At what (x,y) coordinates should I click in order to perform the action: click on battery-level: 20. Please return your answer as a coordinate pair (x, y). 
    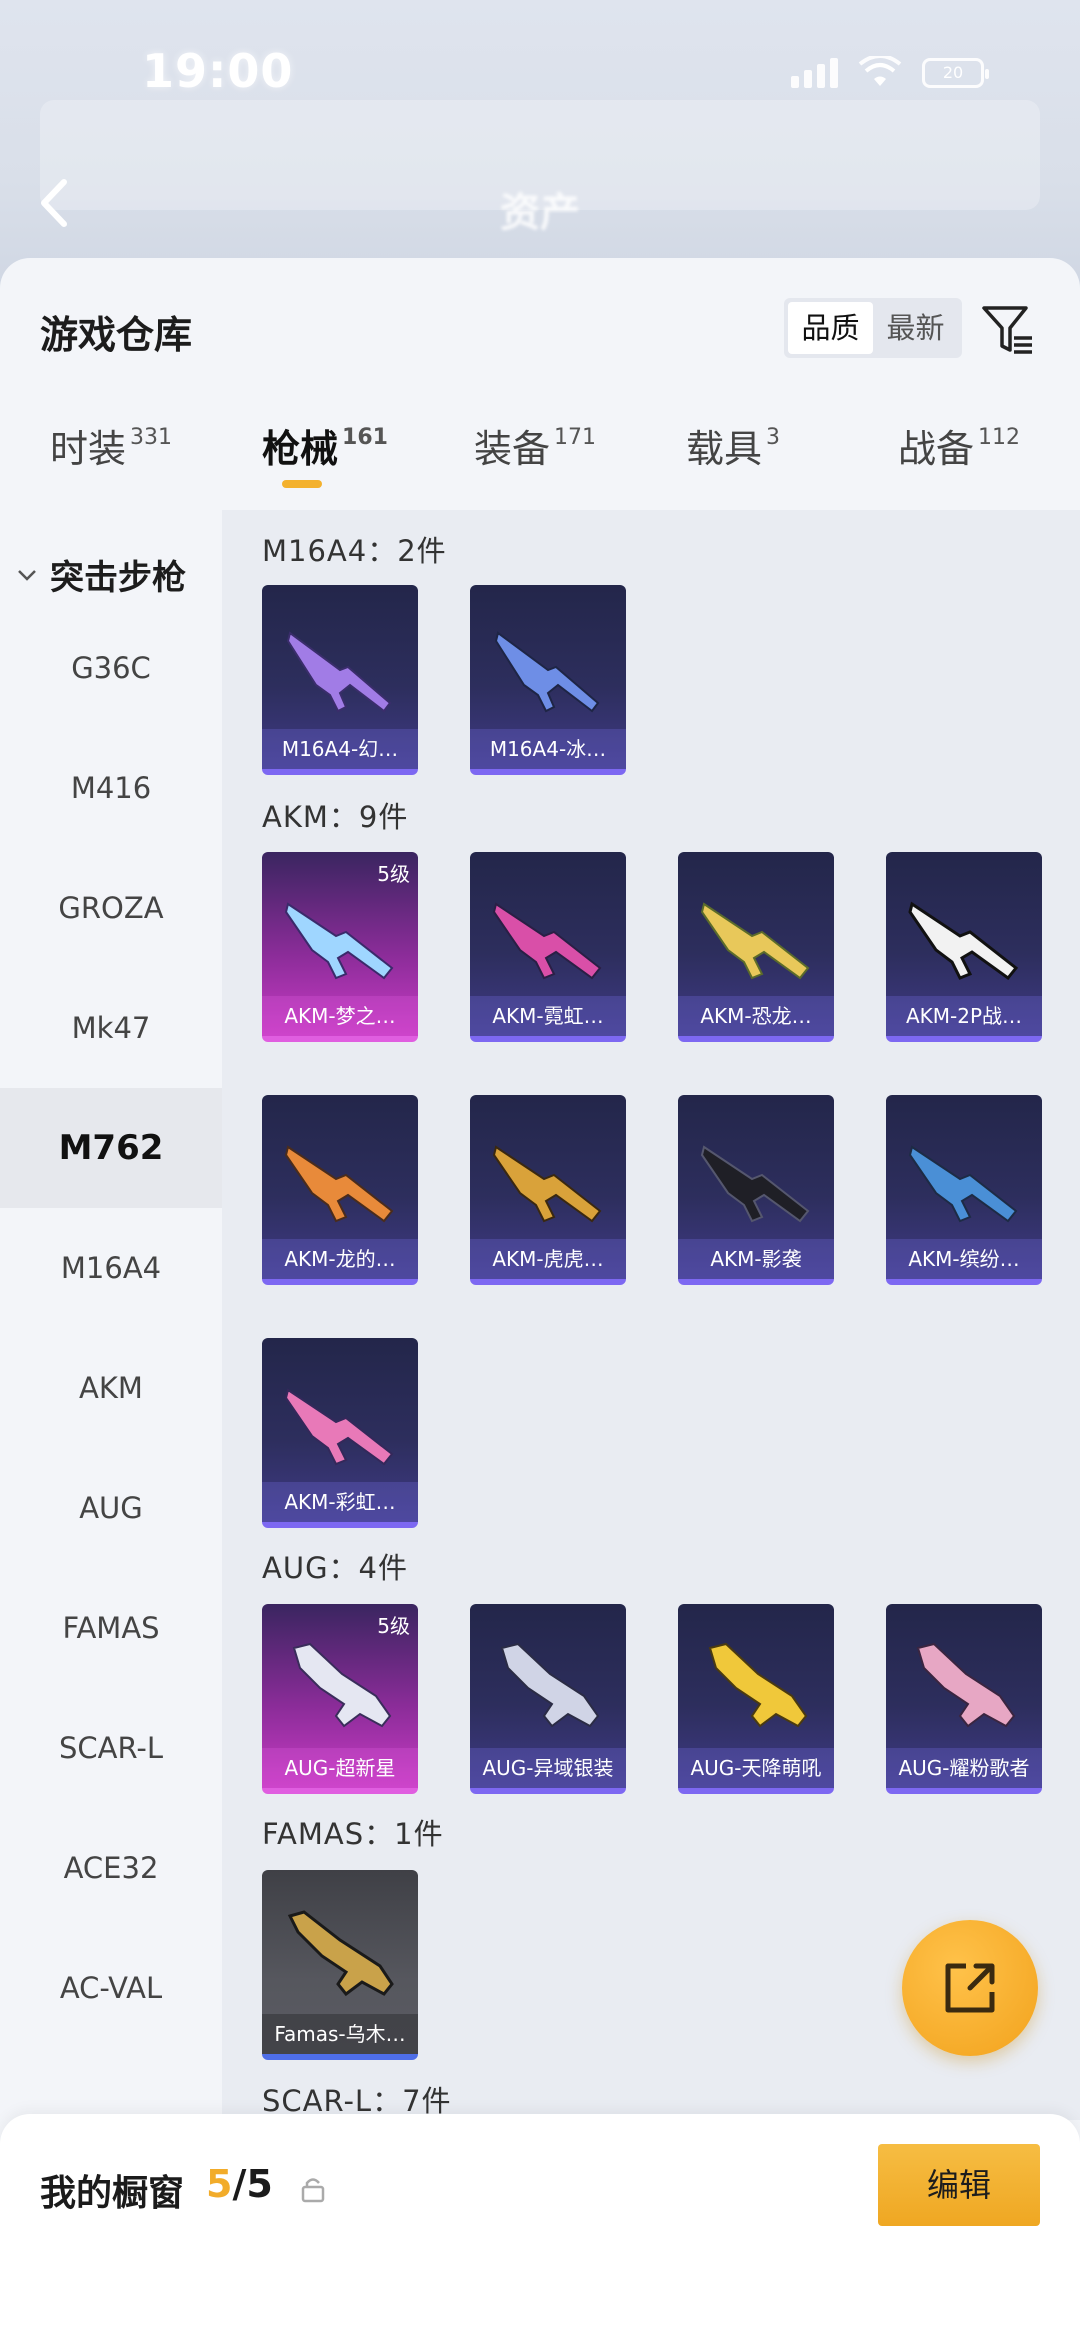
    Looking at the image, I should click on (953, 72).